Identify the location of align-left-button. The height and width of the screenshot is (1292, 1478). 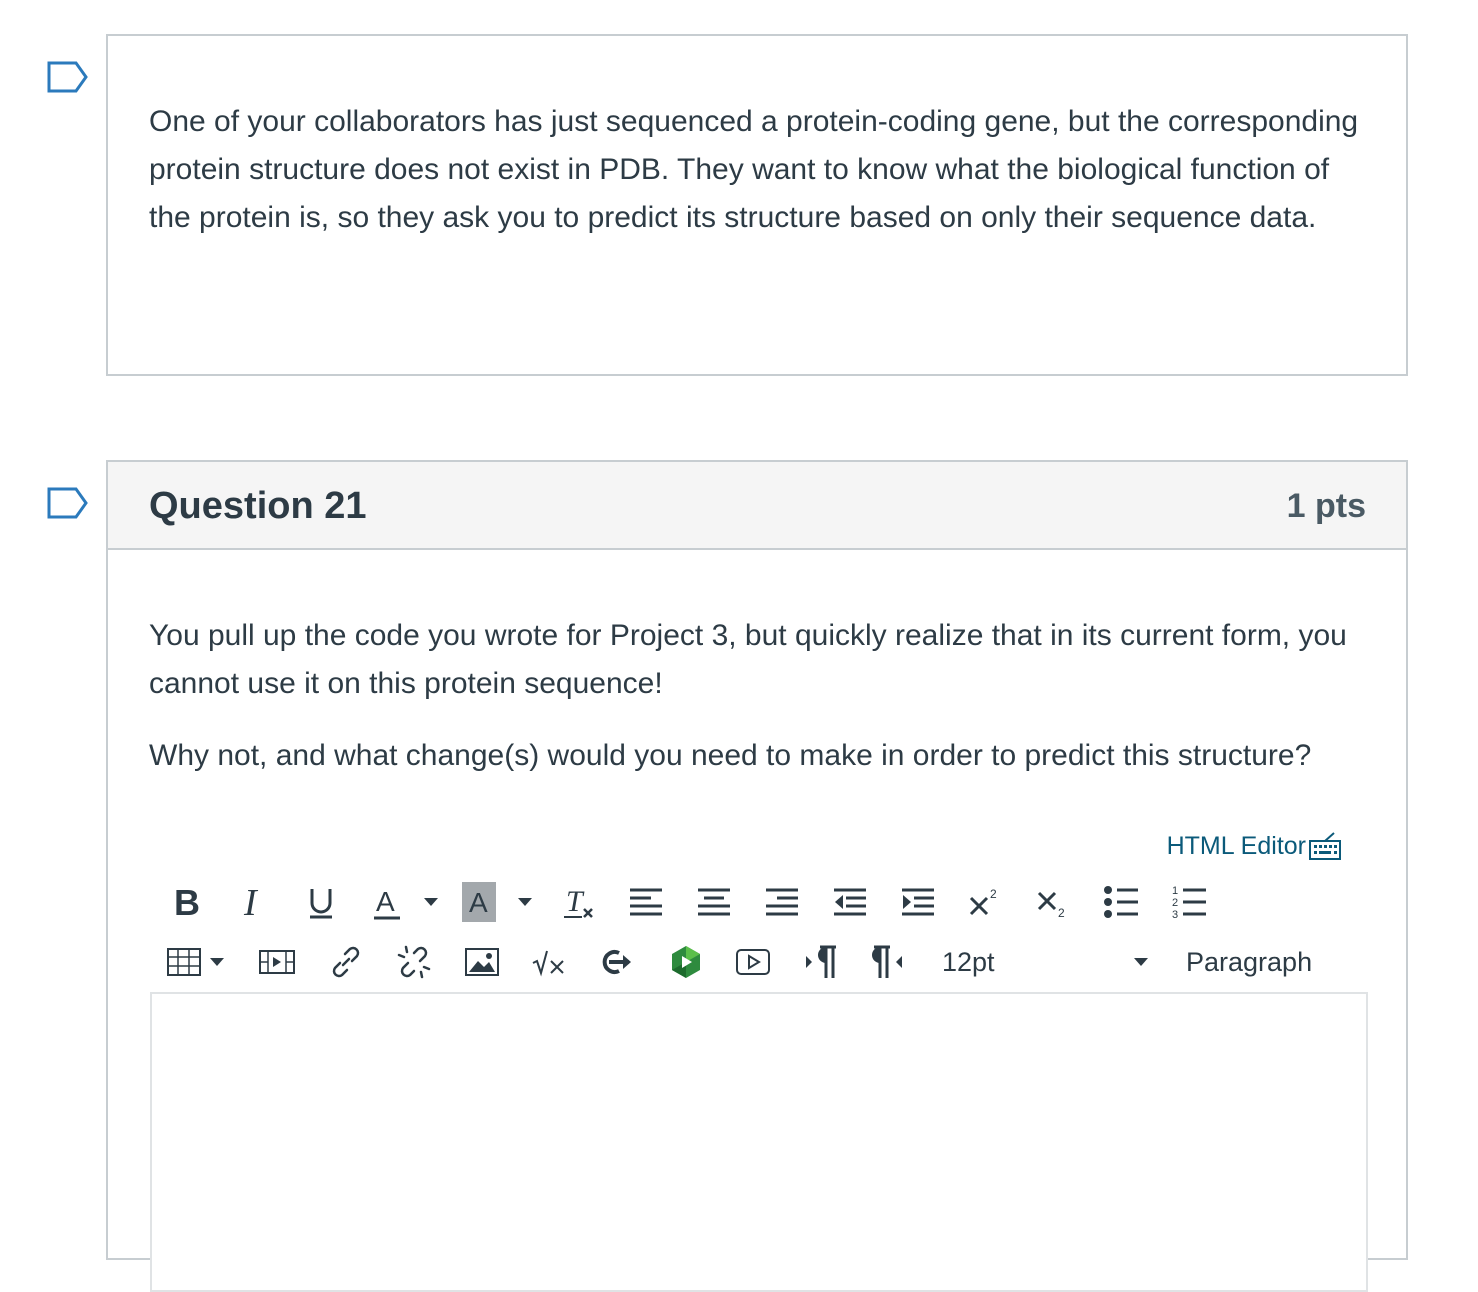
(646, 902).